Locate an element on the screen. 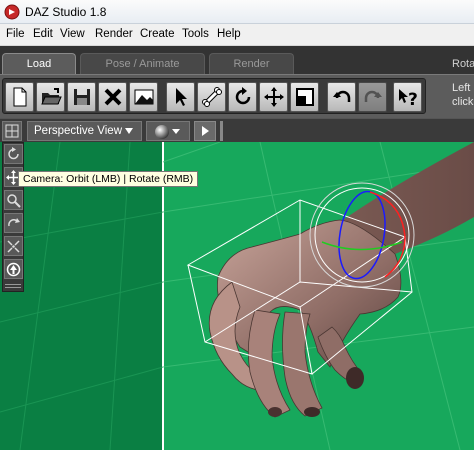  scale-button is located at coordinates (304, 97).